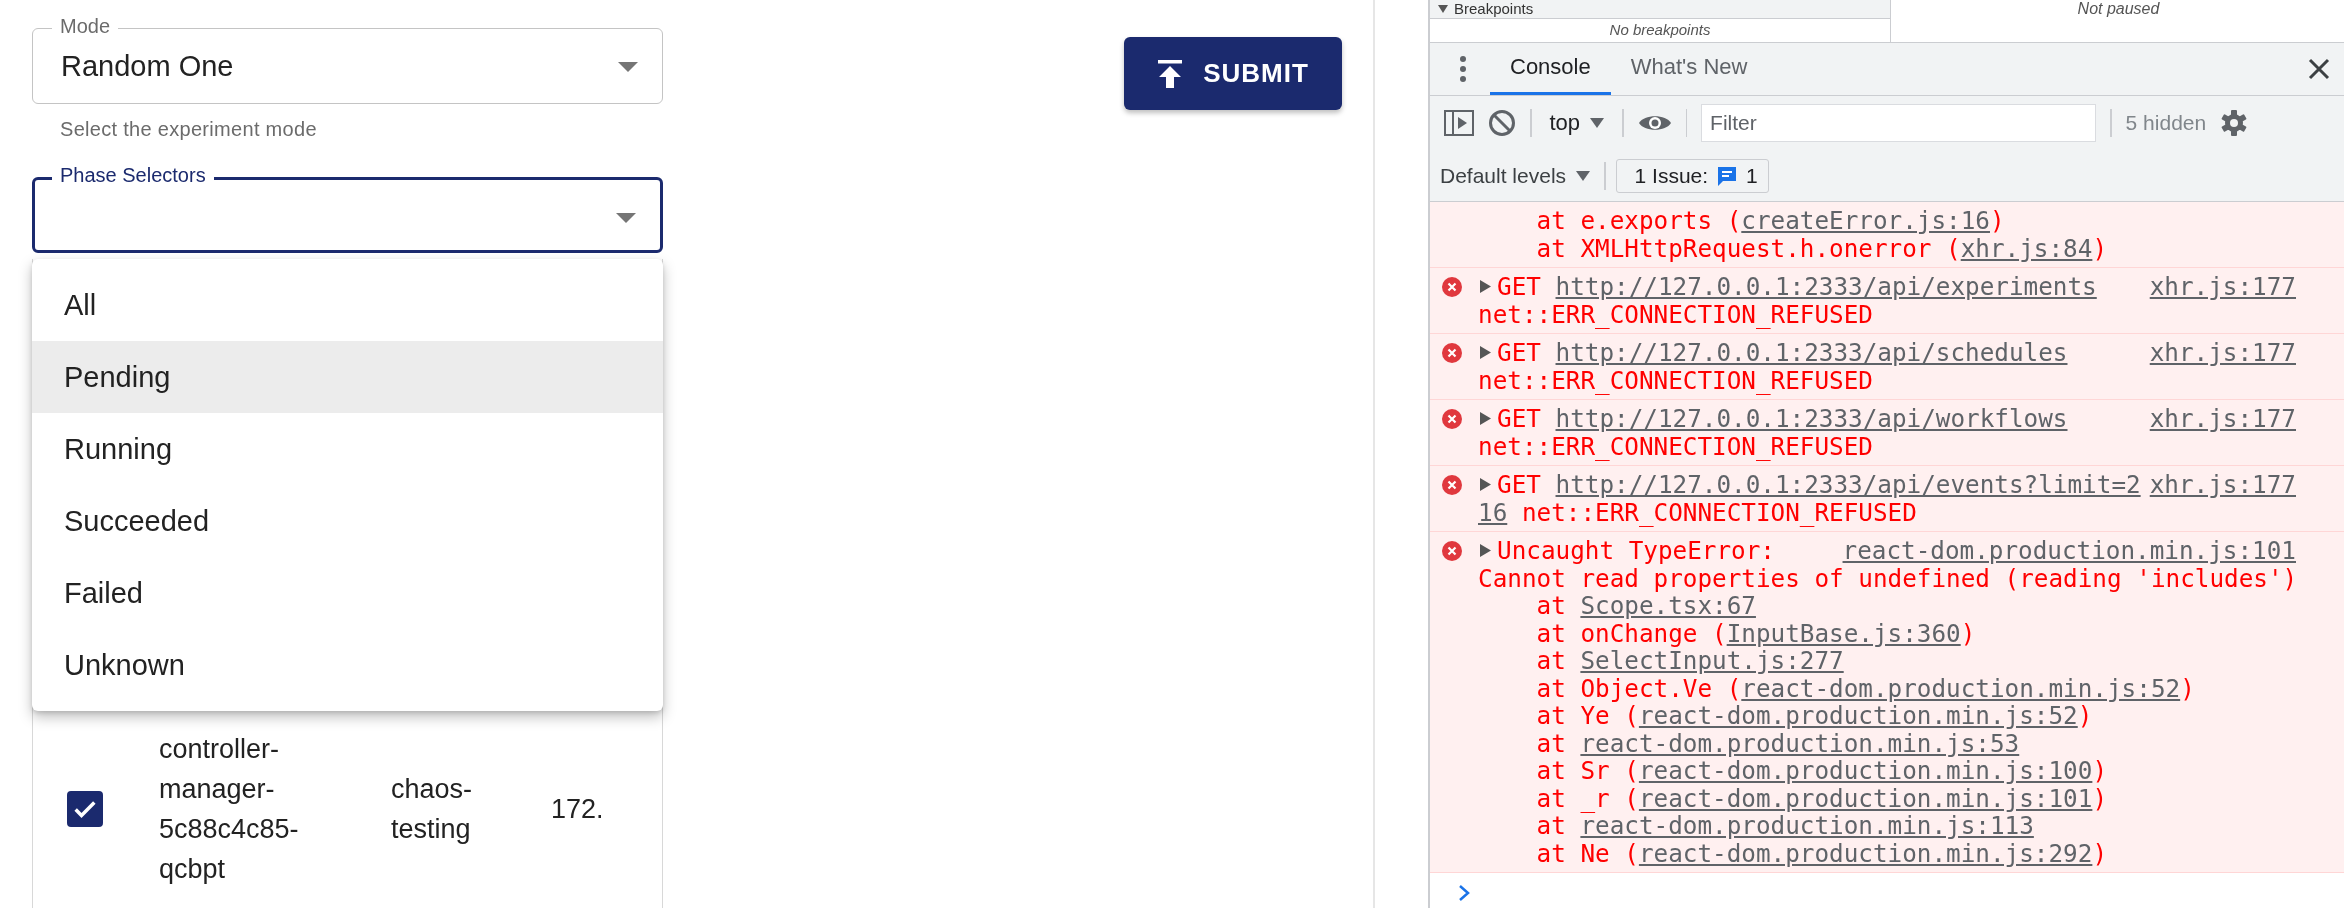 Image resolution: width=2344 pixels, height=908 pixels. Describe the element at coordinates (347, 665) in the screenshot. I see `menu-item: Unknown` at that location.